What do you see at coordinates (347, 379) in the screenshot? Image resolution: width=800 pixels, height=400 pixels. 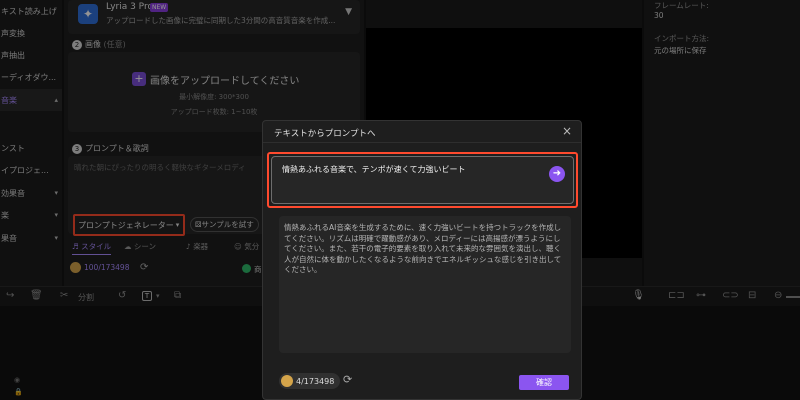 I see `refresh-icon: ⟳` at bounding box center [347, 379].